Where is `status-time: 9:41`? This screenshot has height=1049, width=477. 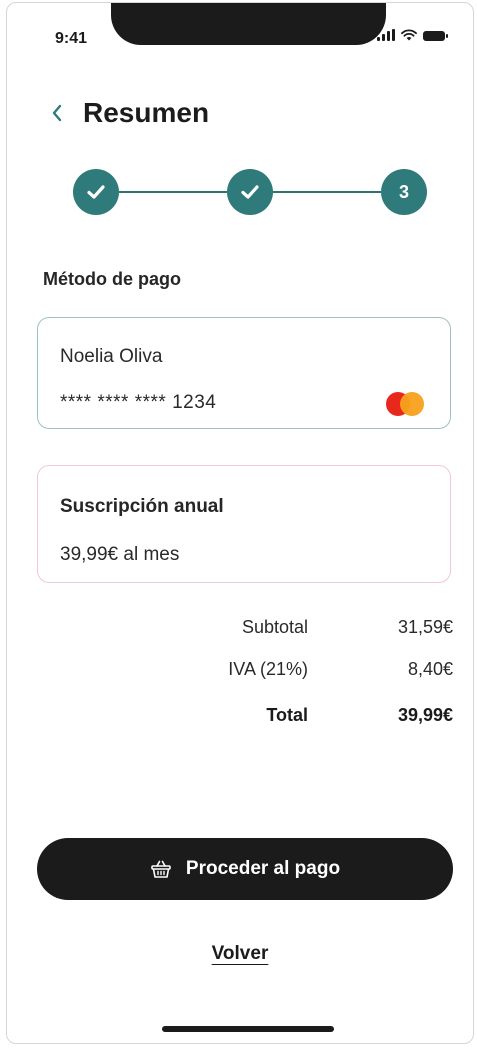
status-time: 9:41 is located at coordinates (71, 38).